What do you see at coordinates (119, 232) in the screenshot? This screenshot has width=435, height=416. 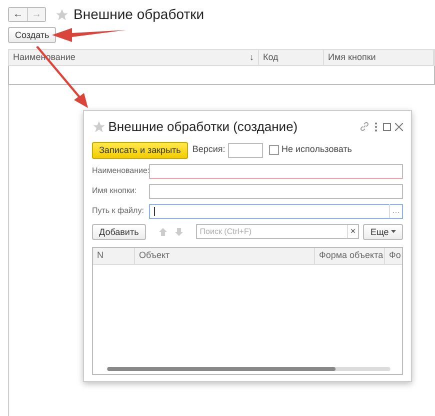 I see `add-button: Добавить` at bounding box center [119, 232].